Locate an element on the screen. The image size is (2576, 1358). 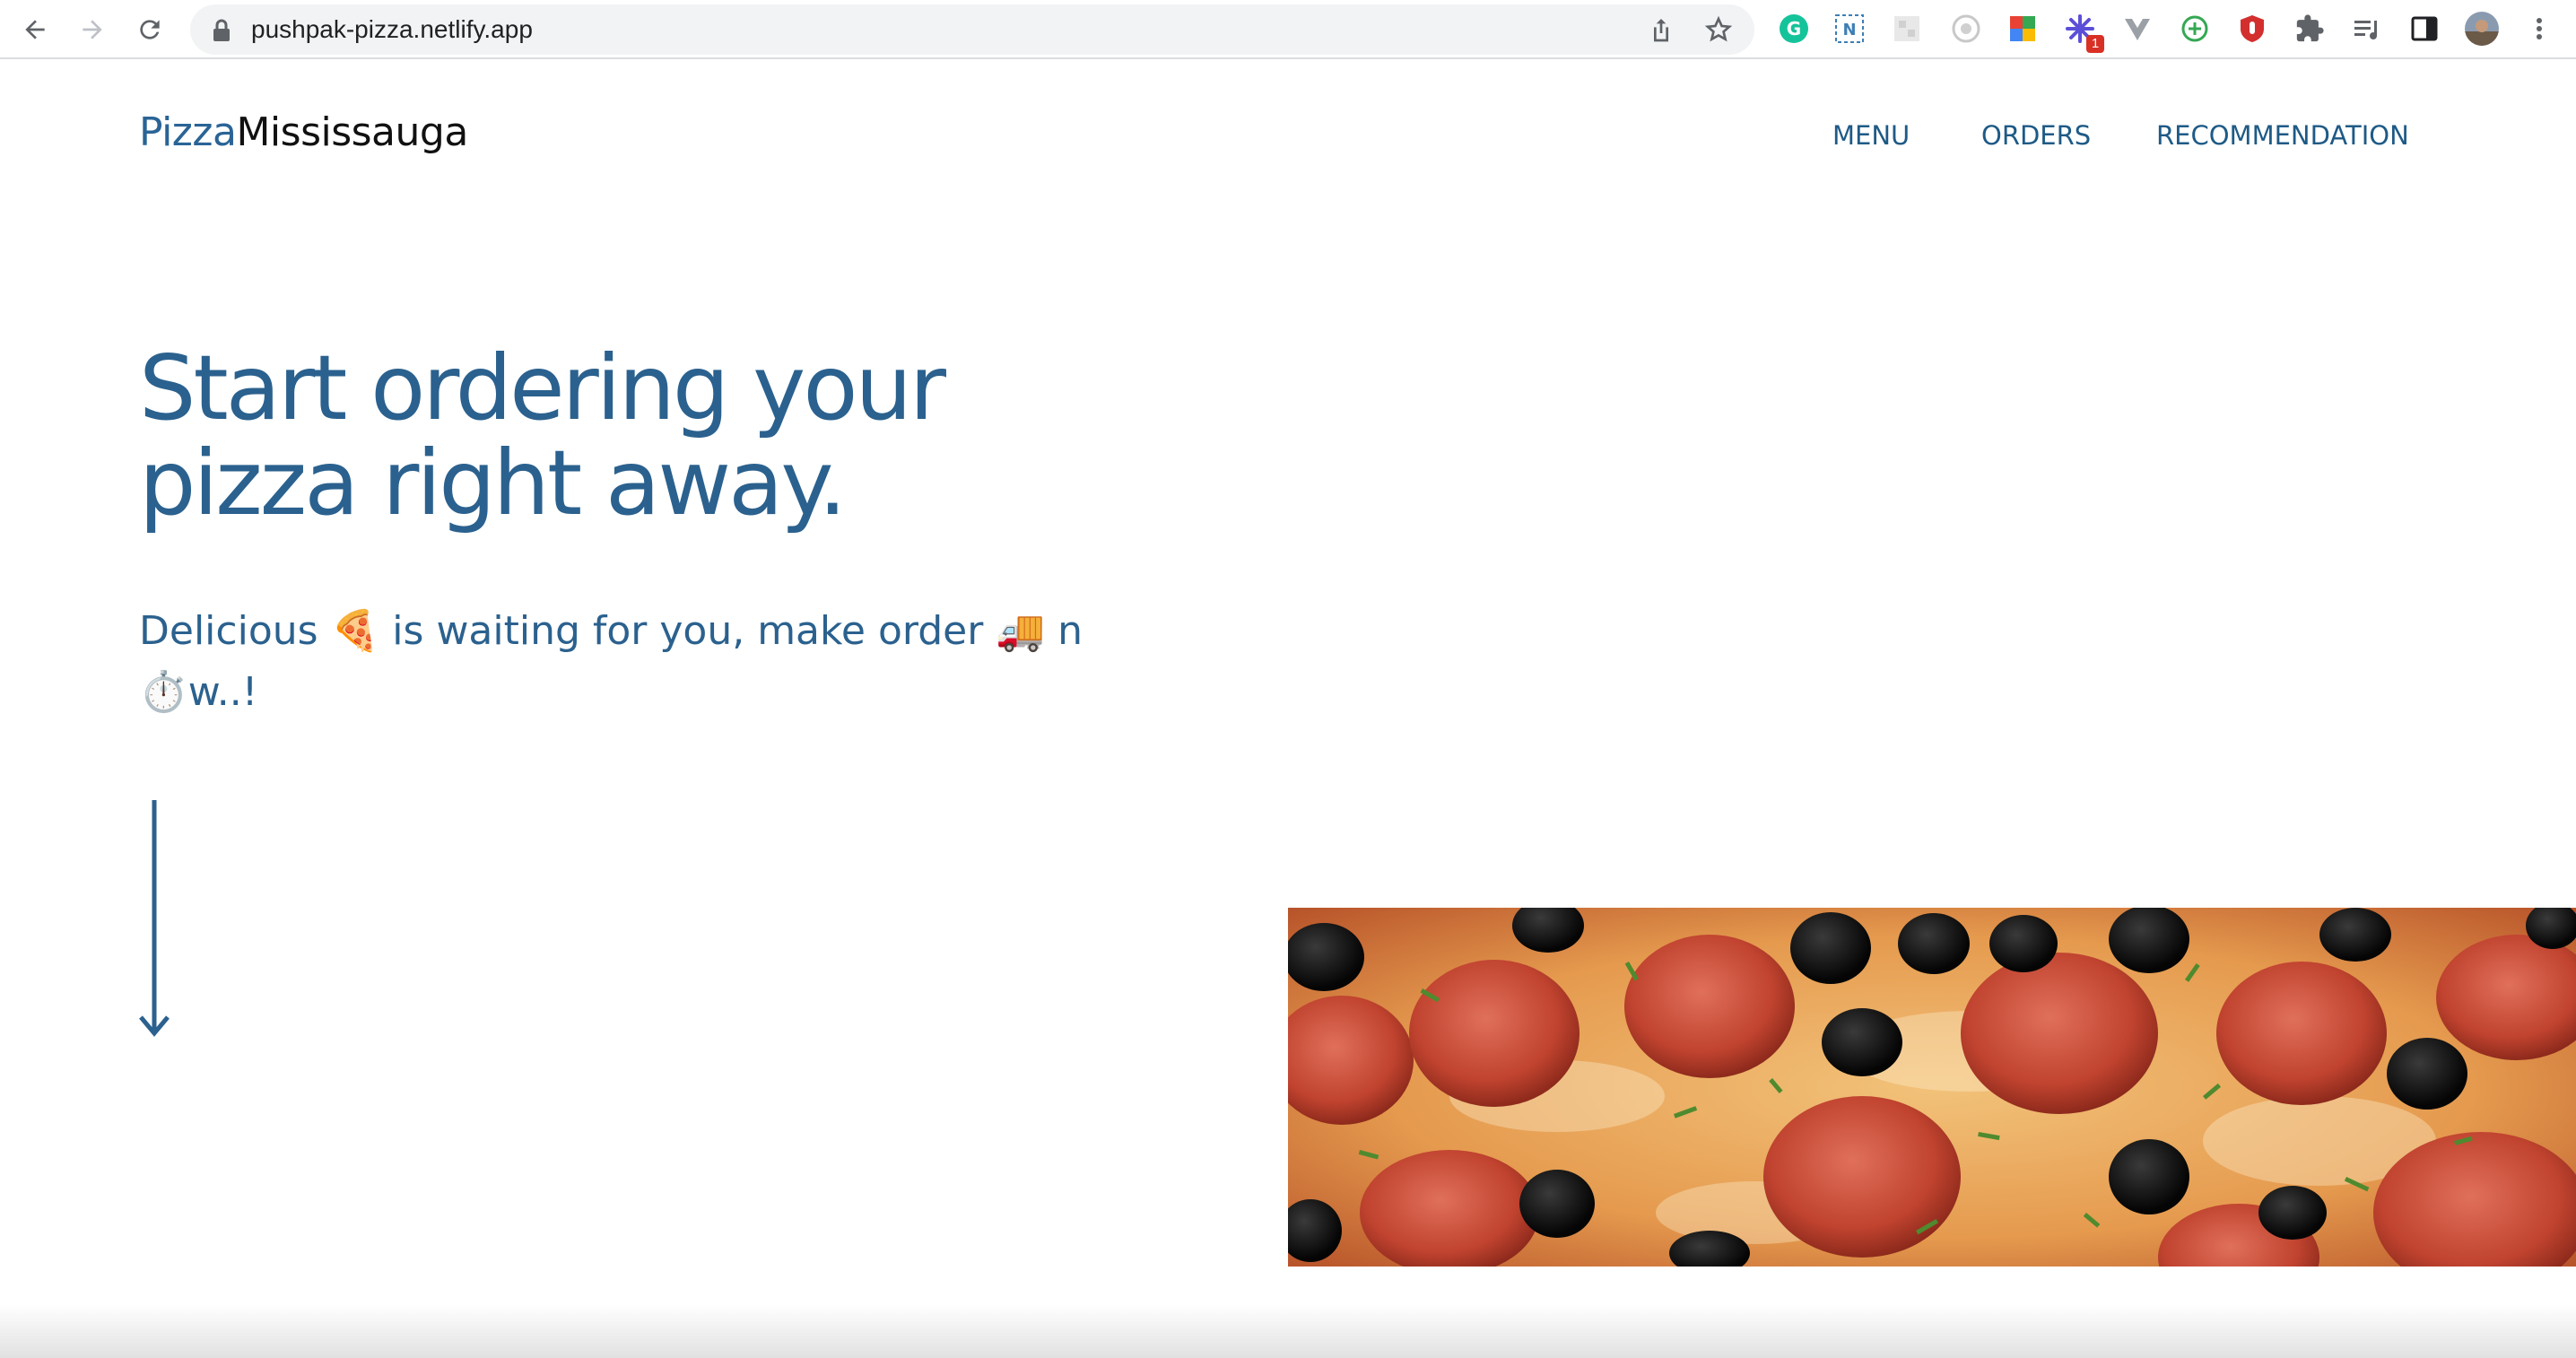
extensions-puzzle-icon is located at coordinates (2310, 29).